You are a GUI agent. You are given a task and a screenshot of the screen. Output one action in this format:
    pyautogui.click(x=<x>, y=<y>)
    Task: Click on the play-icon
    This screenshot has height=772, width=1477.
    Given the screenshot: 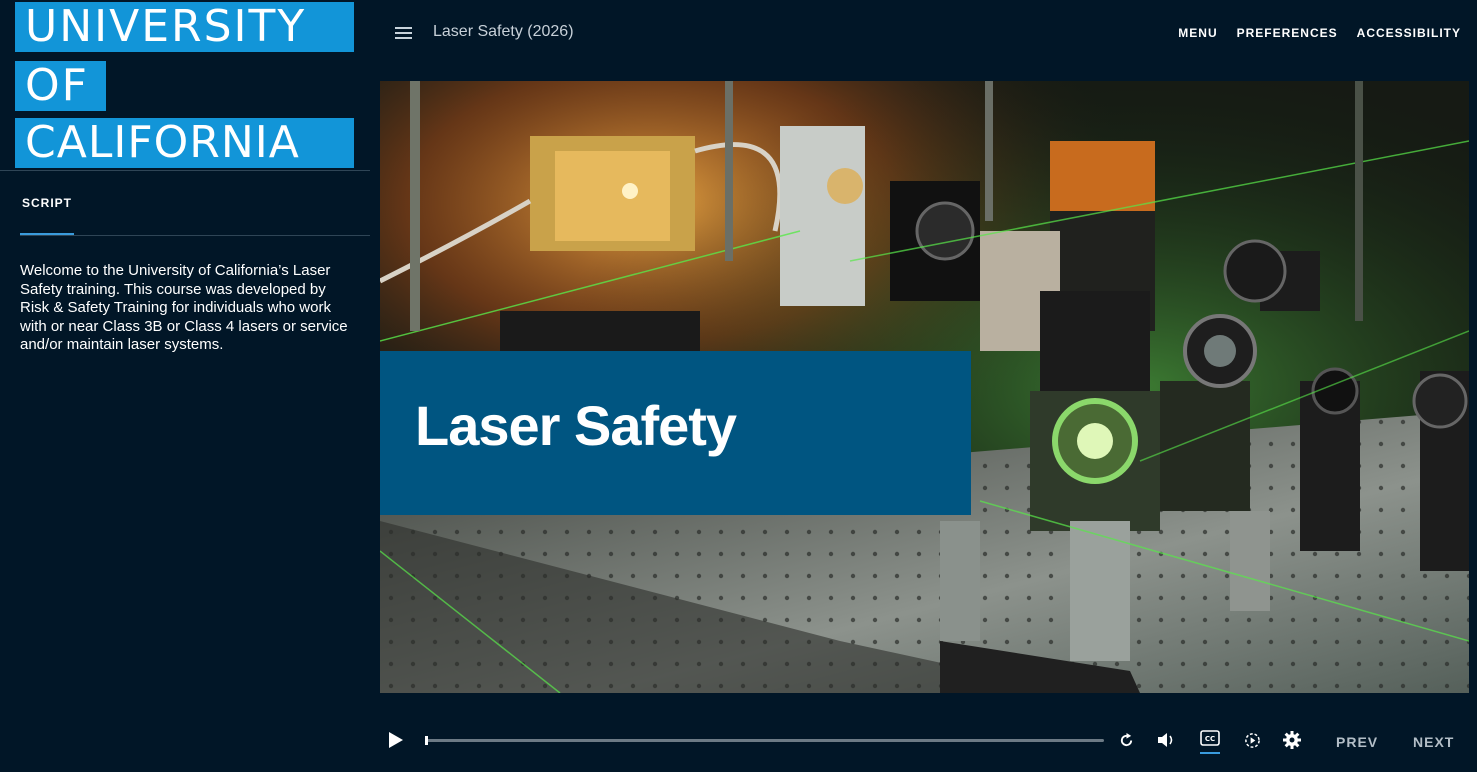 What is the action you would take?
    pyautogui.click(x=396, y=742)
    